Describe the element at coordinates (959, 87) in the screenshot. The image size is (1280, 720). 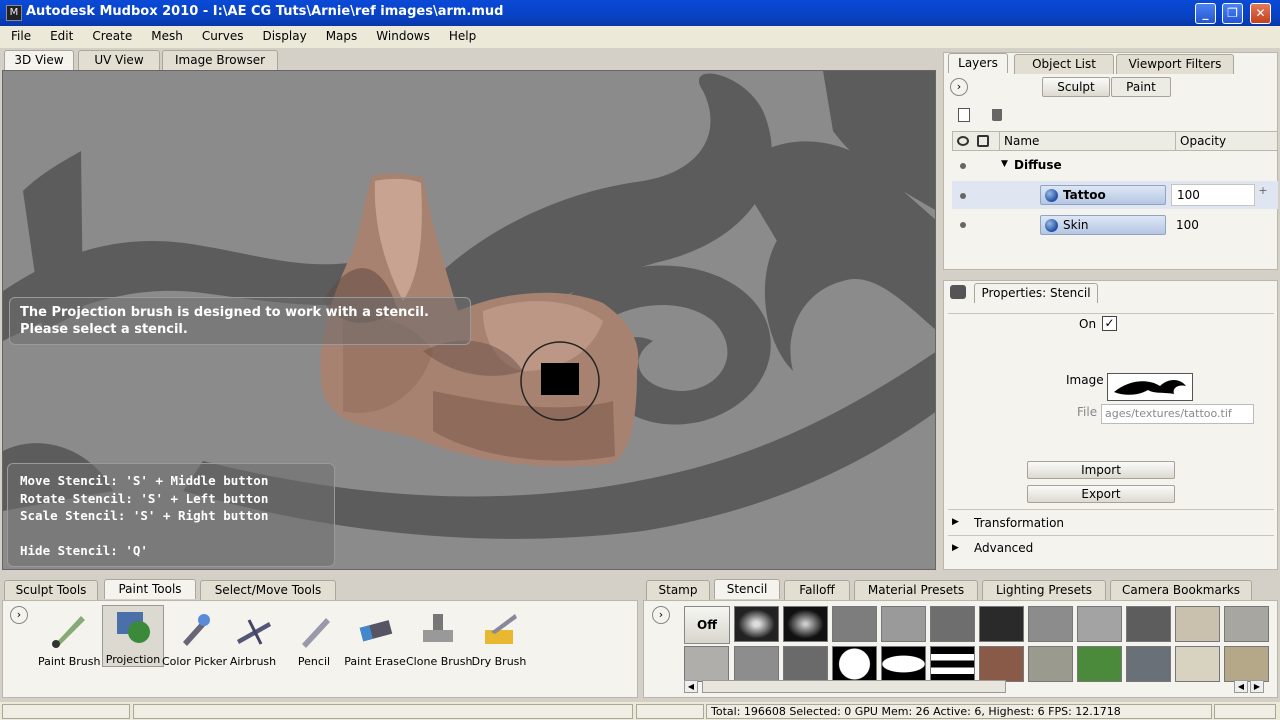
I see `expand-arrow-icon: ›` at that location.